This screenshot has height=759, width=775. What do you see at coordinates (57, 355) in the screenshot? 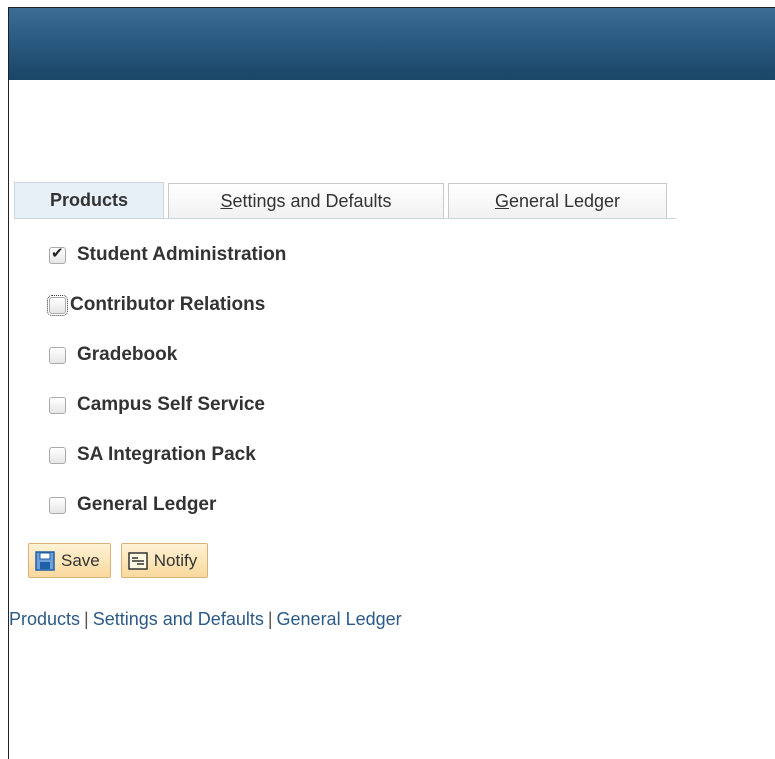
I see `checkbox-gradebook` at bounding box center [57, 355].